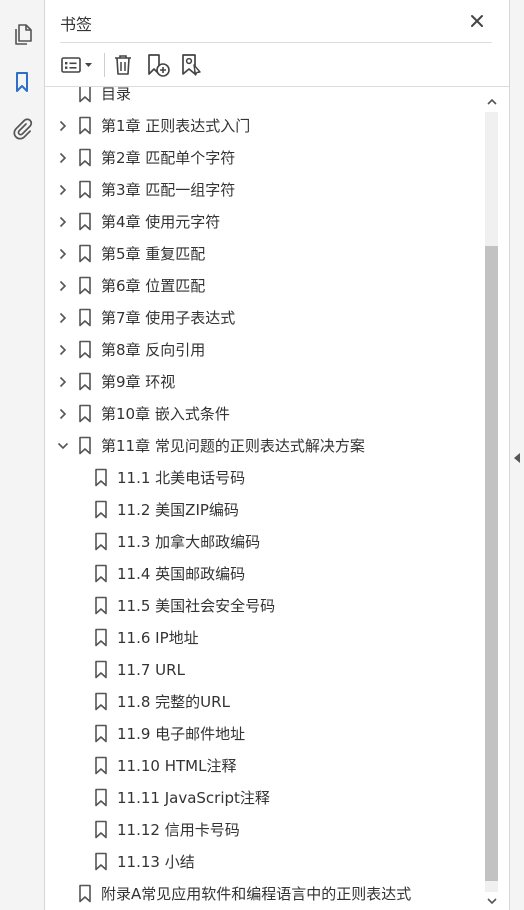 The image size is (524, 910). What do you see at coordinates (263, 158) in the screenshot?
I see `bookmark-row: 第2章 匹配单个字符` at bounding box center [263, 158].